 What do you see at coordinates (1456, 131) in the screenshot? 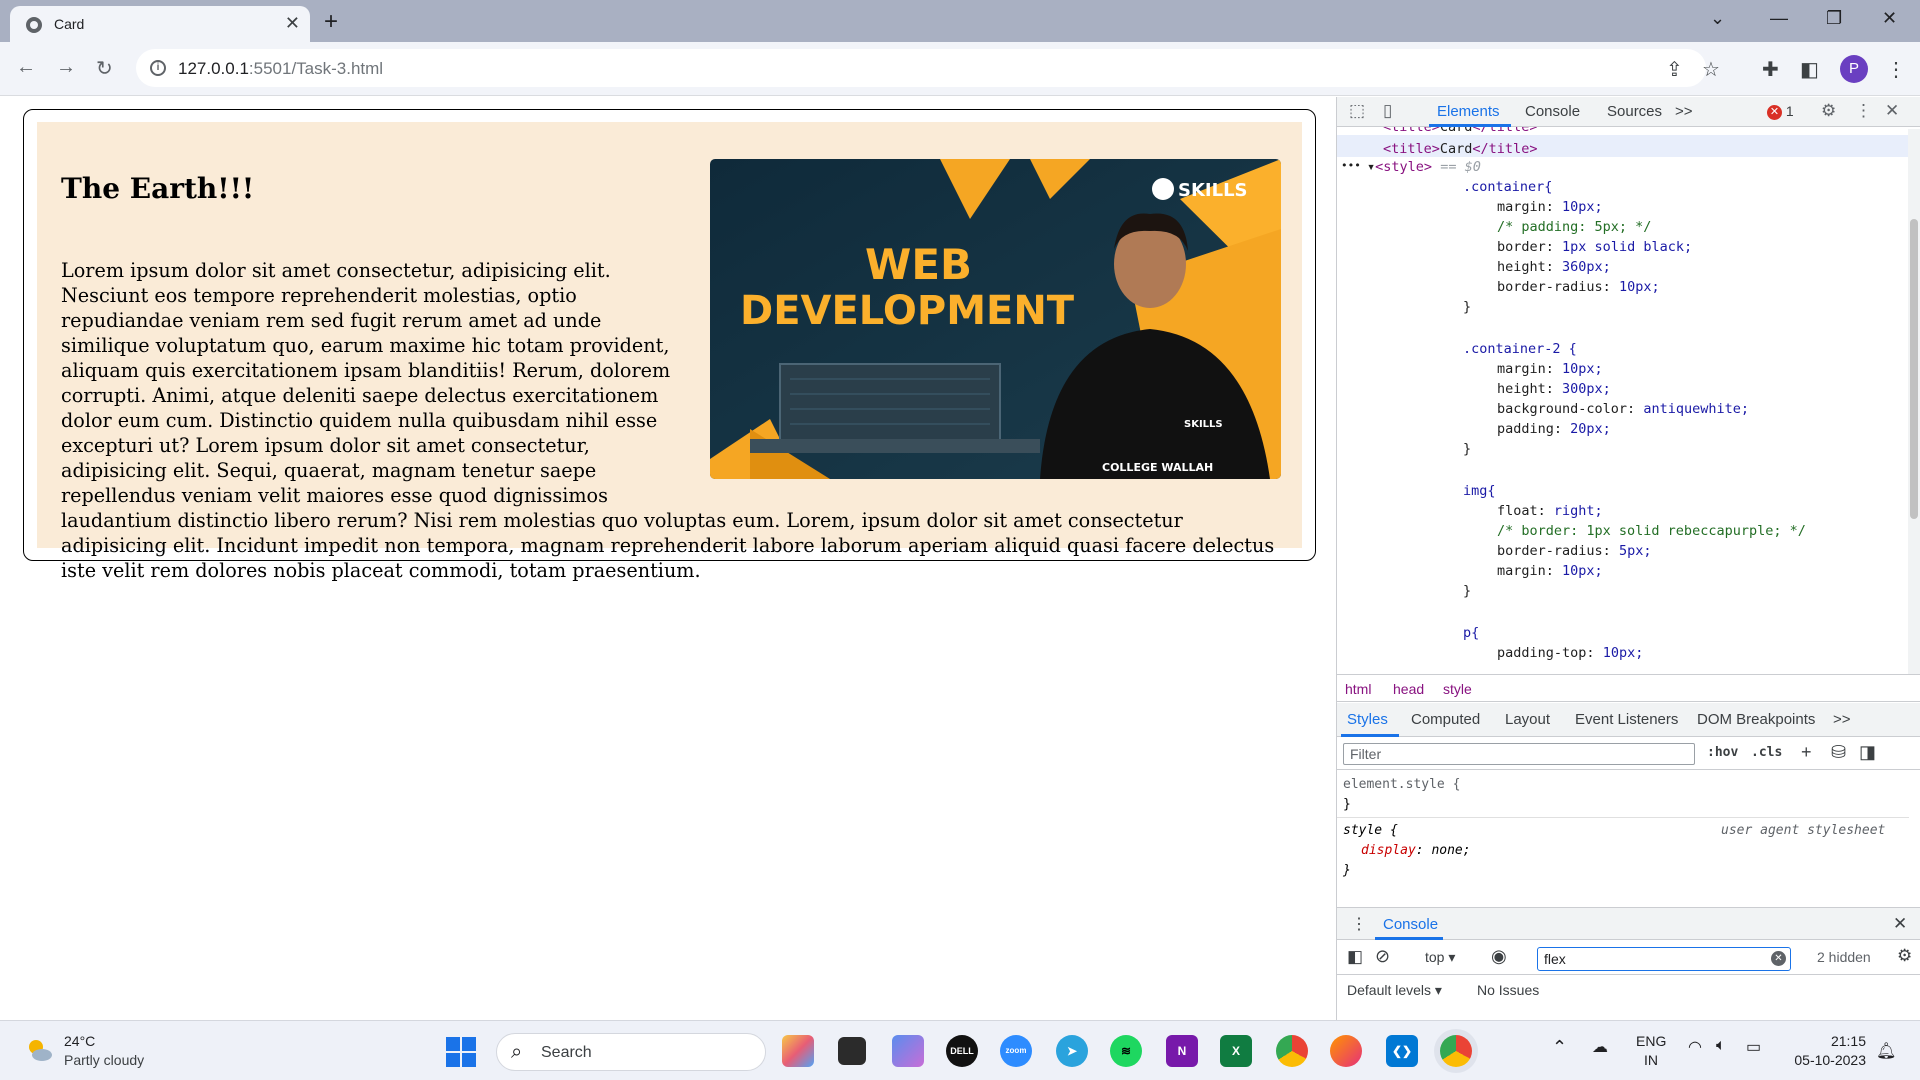
I see `code-text: Card` at bounding box center [1456, 131].